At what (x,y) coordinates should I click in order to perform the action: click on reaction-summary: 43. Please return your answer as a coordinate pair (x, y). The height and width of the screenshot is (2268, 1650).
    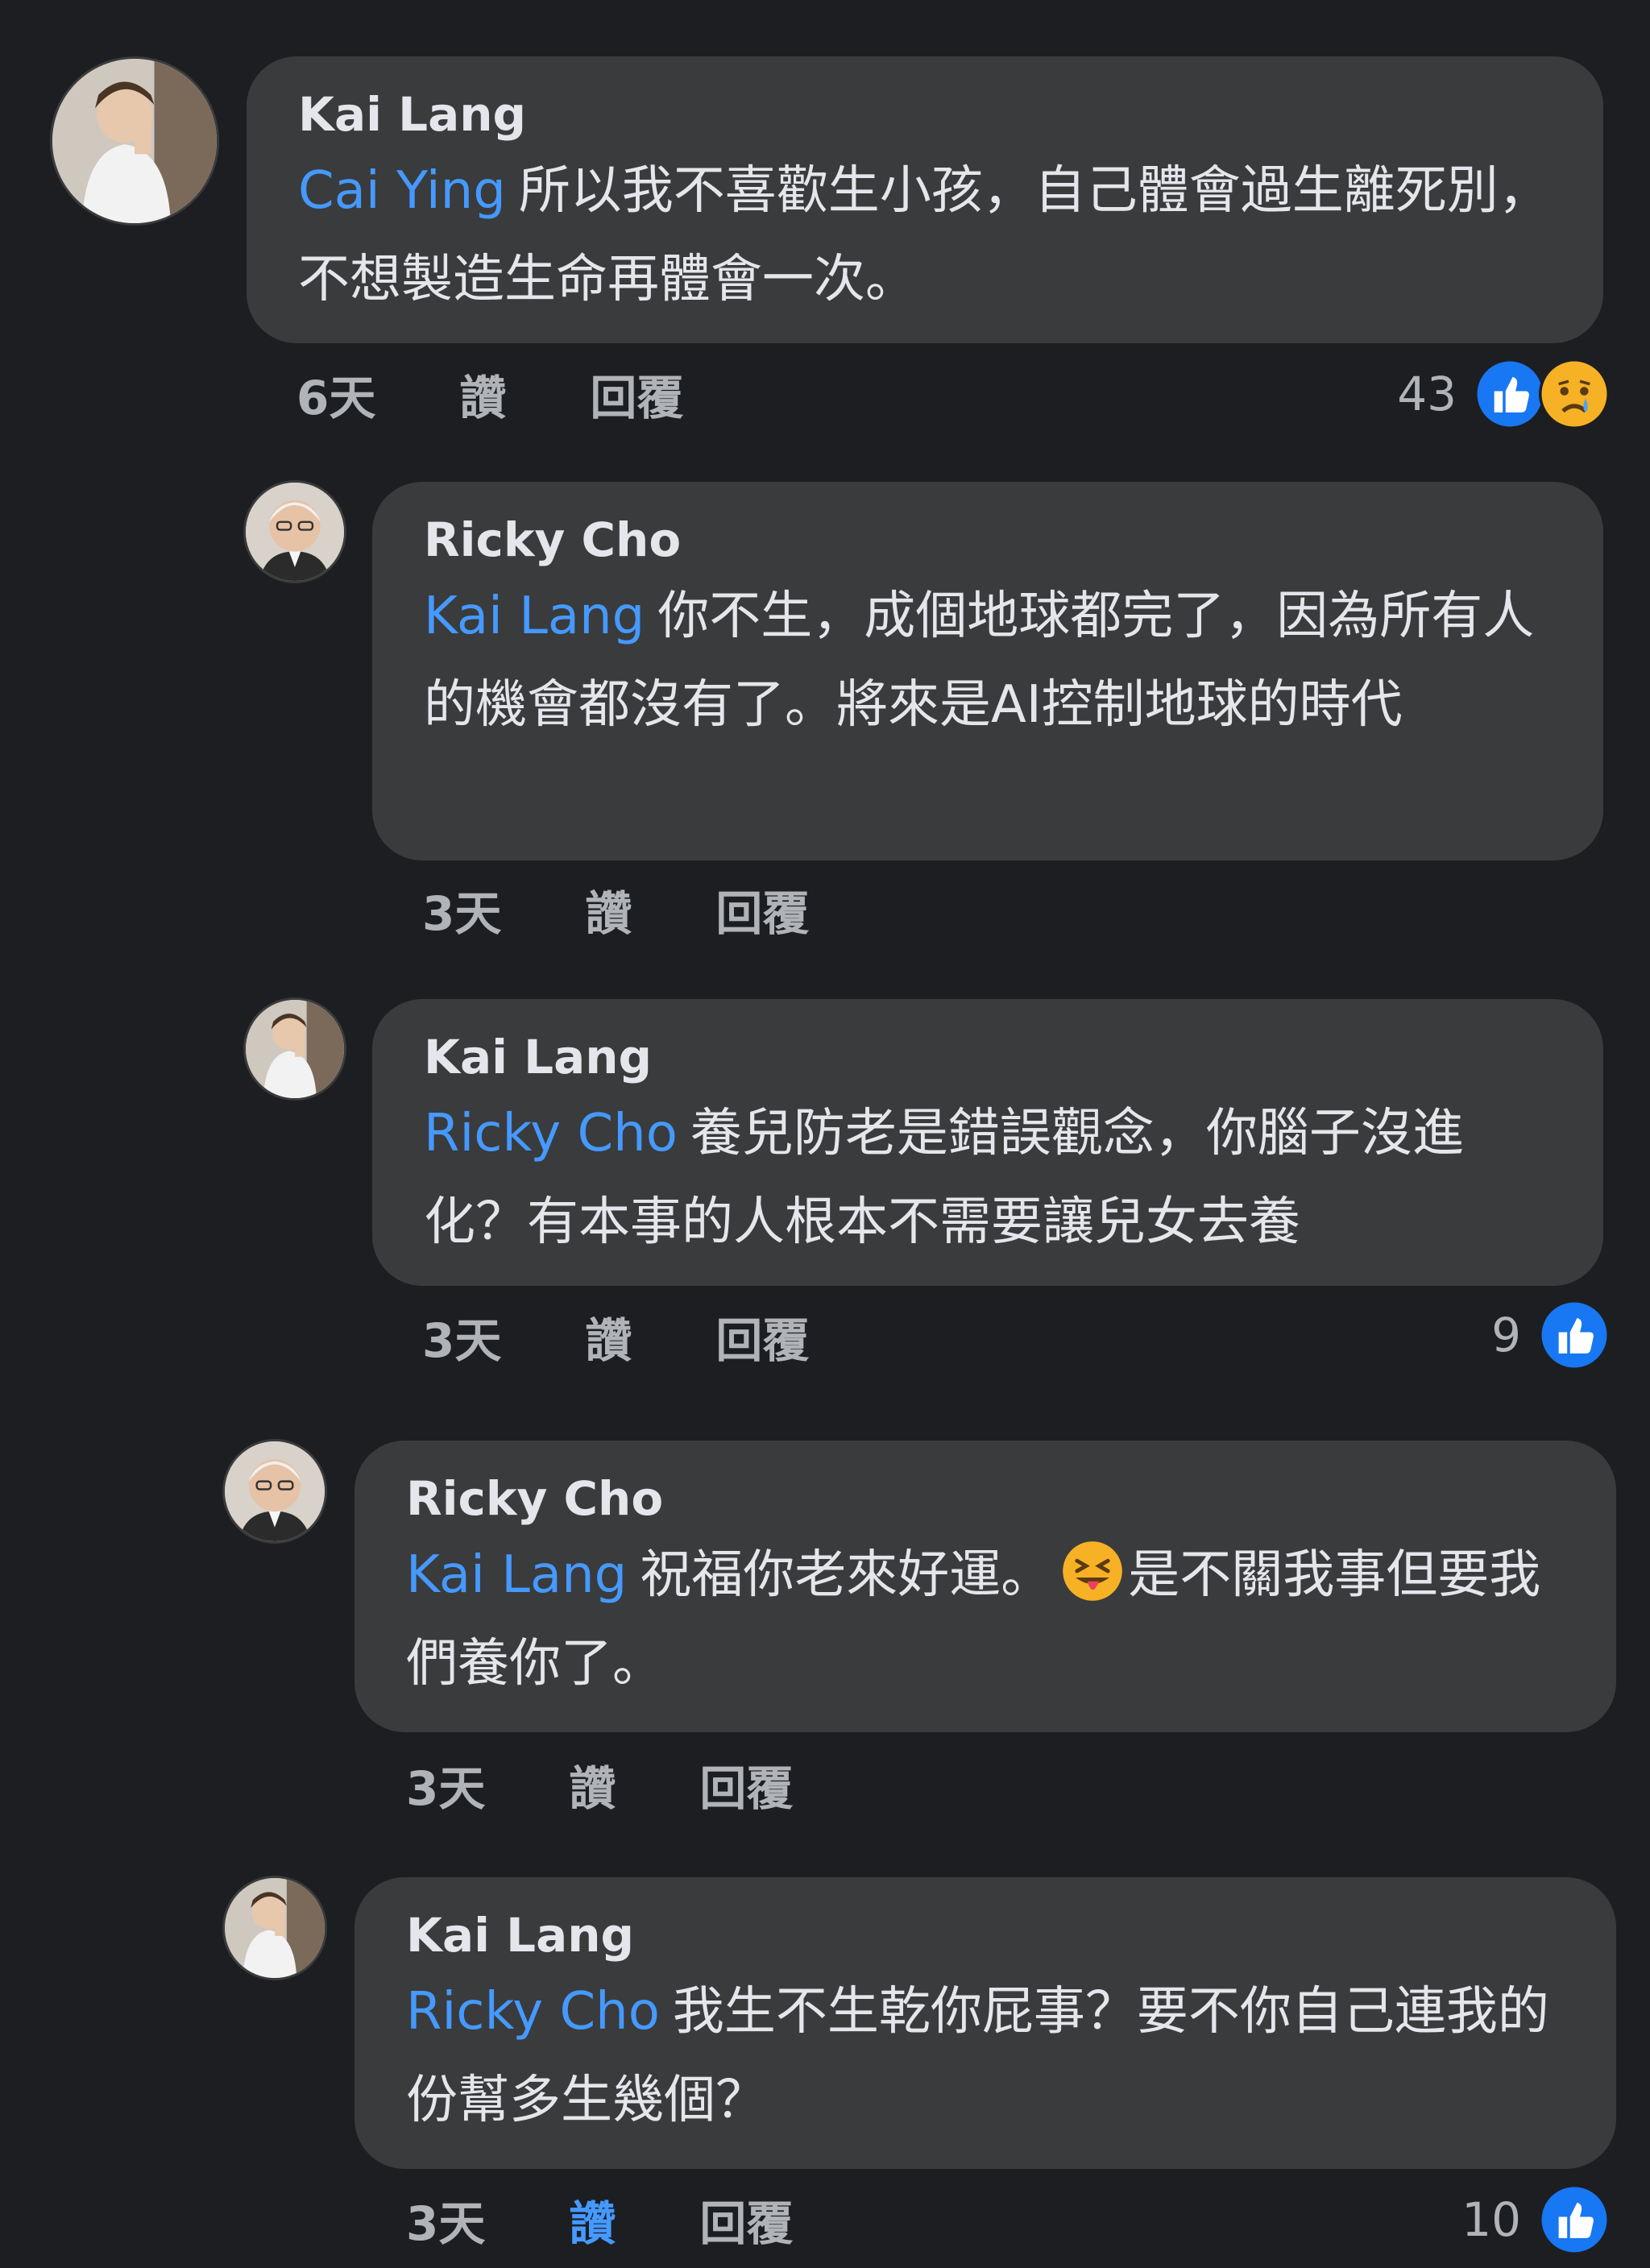
    Looking at the image, I should click on (1503, 394).